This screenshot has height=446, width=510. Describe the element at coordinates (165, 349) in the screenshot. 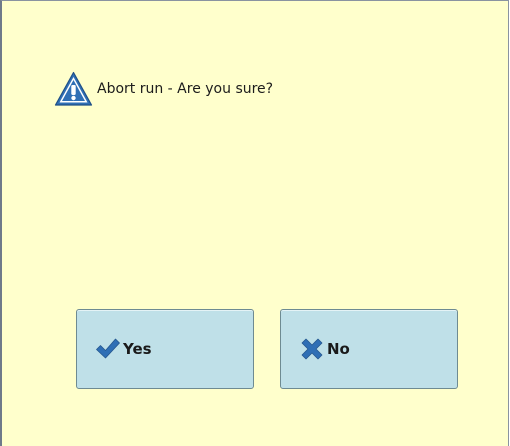

I see `yes-button: Yes` at that location.